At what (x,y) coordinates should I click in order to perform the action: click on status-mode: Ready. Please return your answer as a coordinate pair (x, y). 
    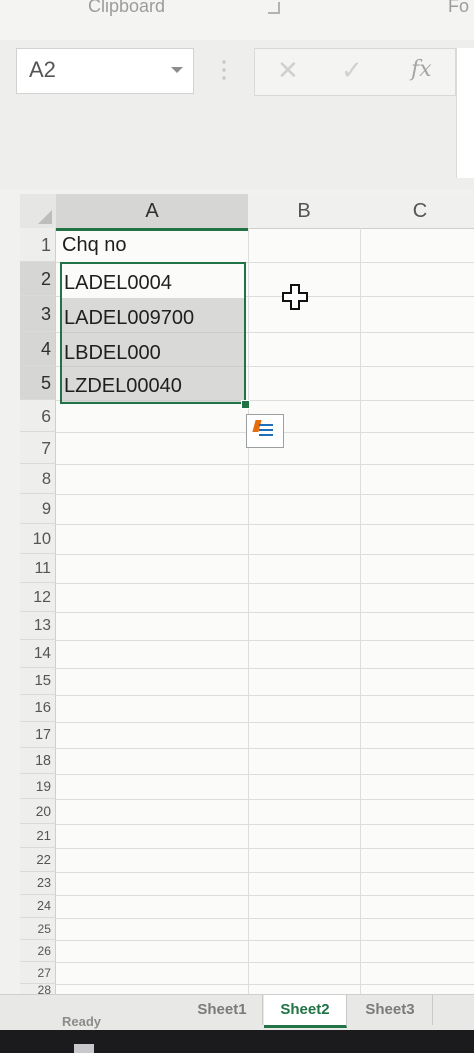
    Looking at the image, I should click on (82, 1021).